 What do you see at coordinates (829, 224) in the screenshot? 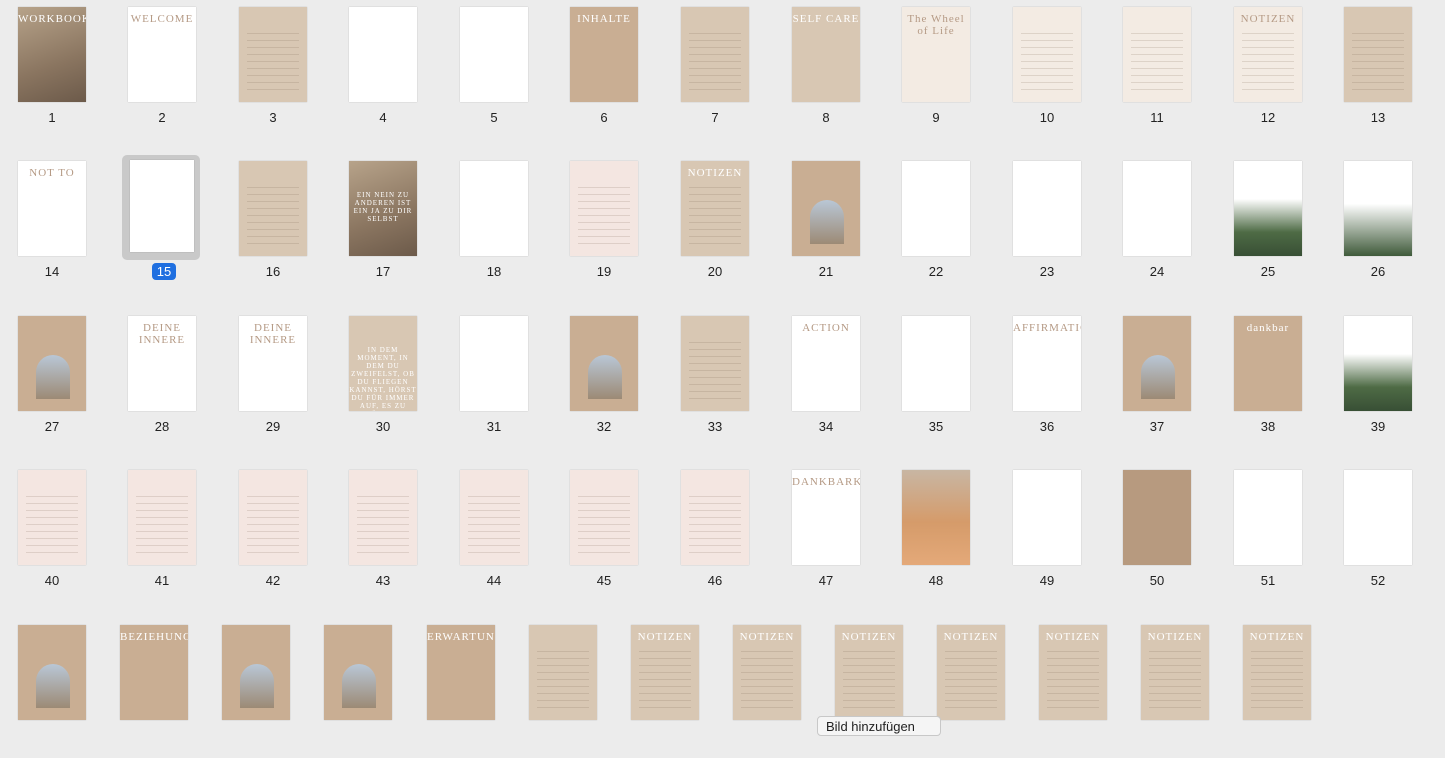
I see `page-thumbnail: 21` at bounding box center [829, 224].